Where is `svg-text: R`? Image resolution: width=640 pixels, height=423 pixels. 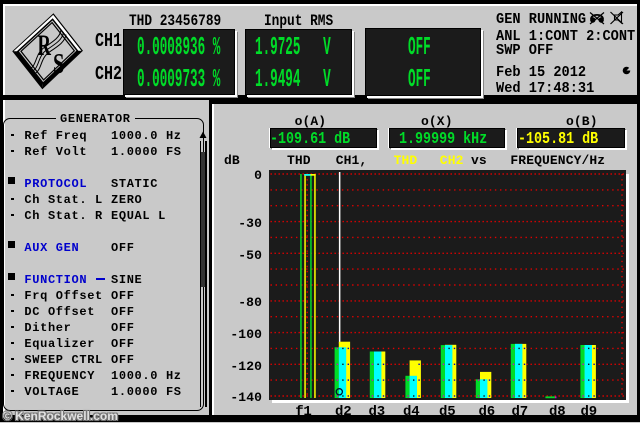 svg-text: R is located at coordinates (45, 46).